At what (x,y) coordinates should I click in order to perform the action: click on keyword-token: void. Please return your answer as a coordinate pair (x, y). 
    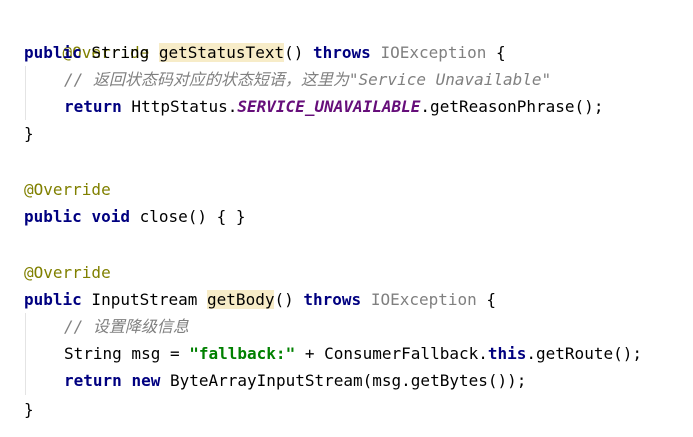
    Looking at the image, I should click on (110, 216).